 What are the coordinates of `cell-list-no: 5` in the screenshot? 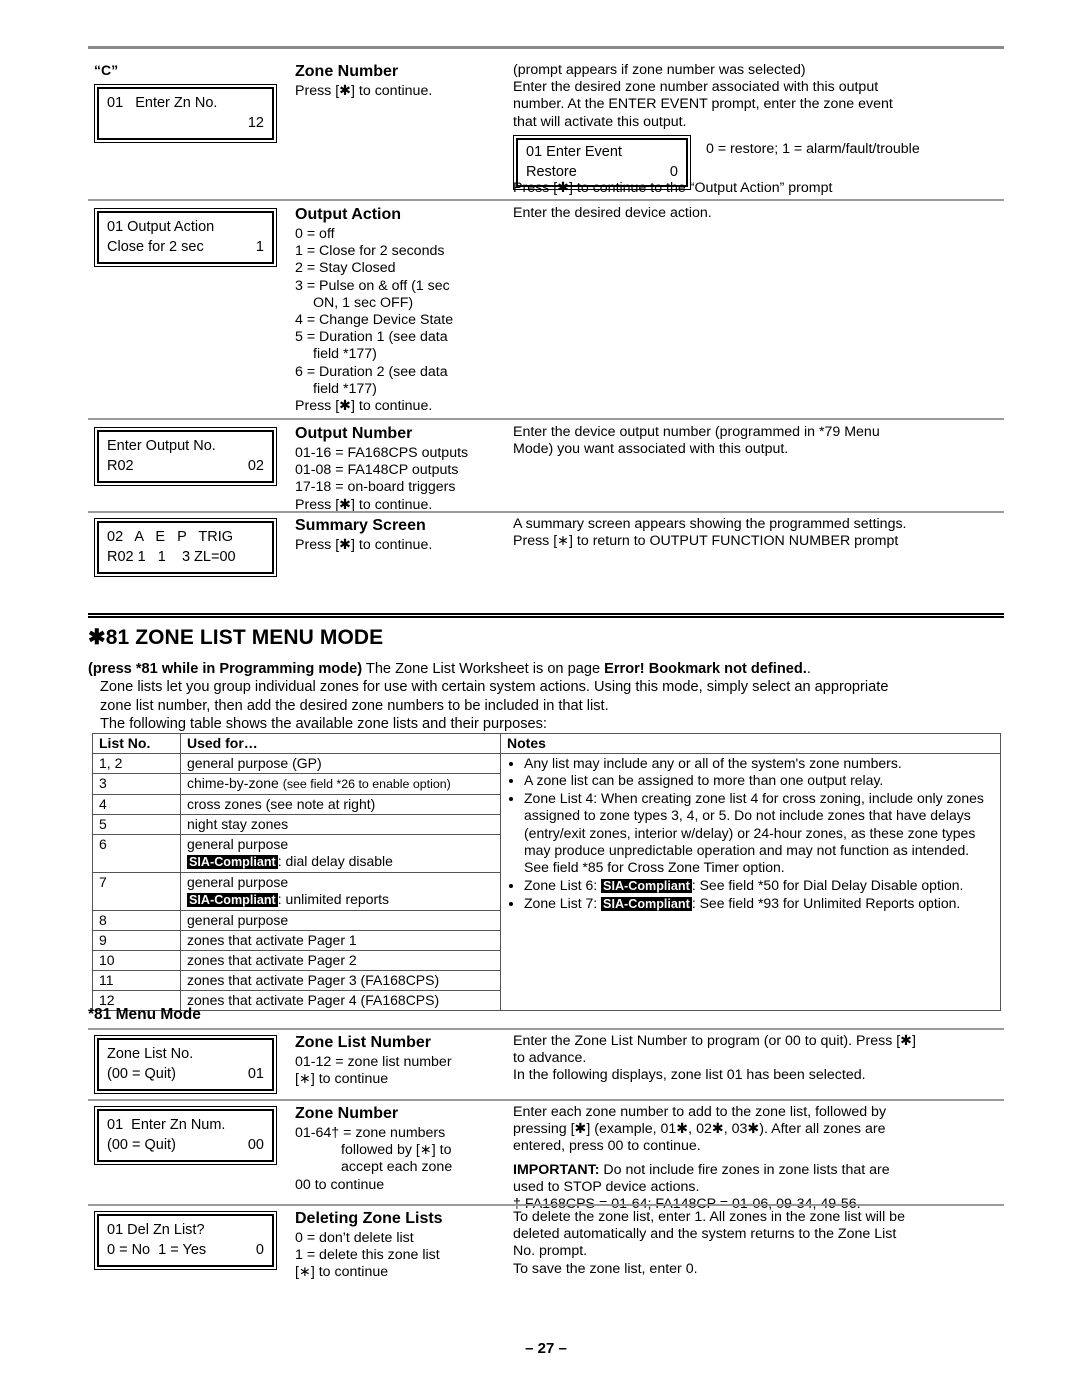 It's located at (136, 824).